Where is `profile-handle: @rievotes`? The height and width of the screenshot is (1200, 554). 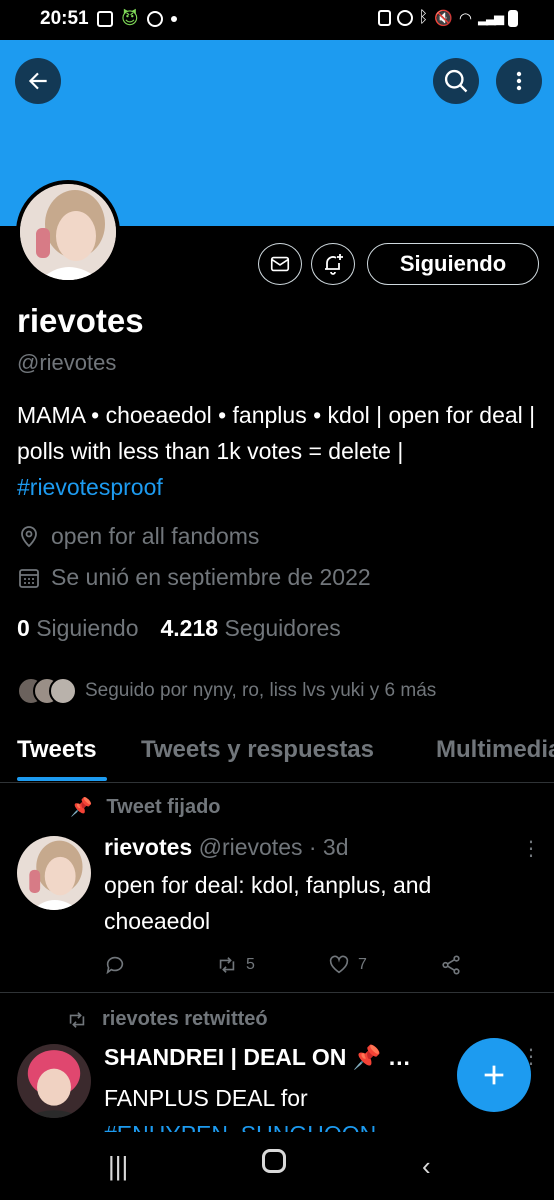
profile-handle: @rievotes is located at coordinates (67, 362).